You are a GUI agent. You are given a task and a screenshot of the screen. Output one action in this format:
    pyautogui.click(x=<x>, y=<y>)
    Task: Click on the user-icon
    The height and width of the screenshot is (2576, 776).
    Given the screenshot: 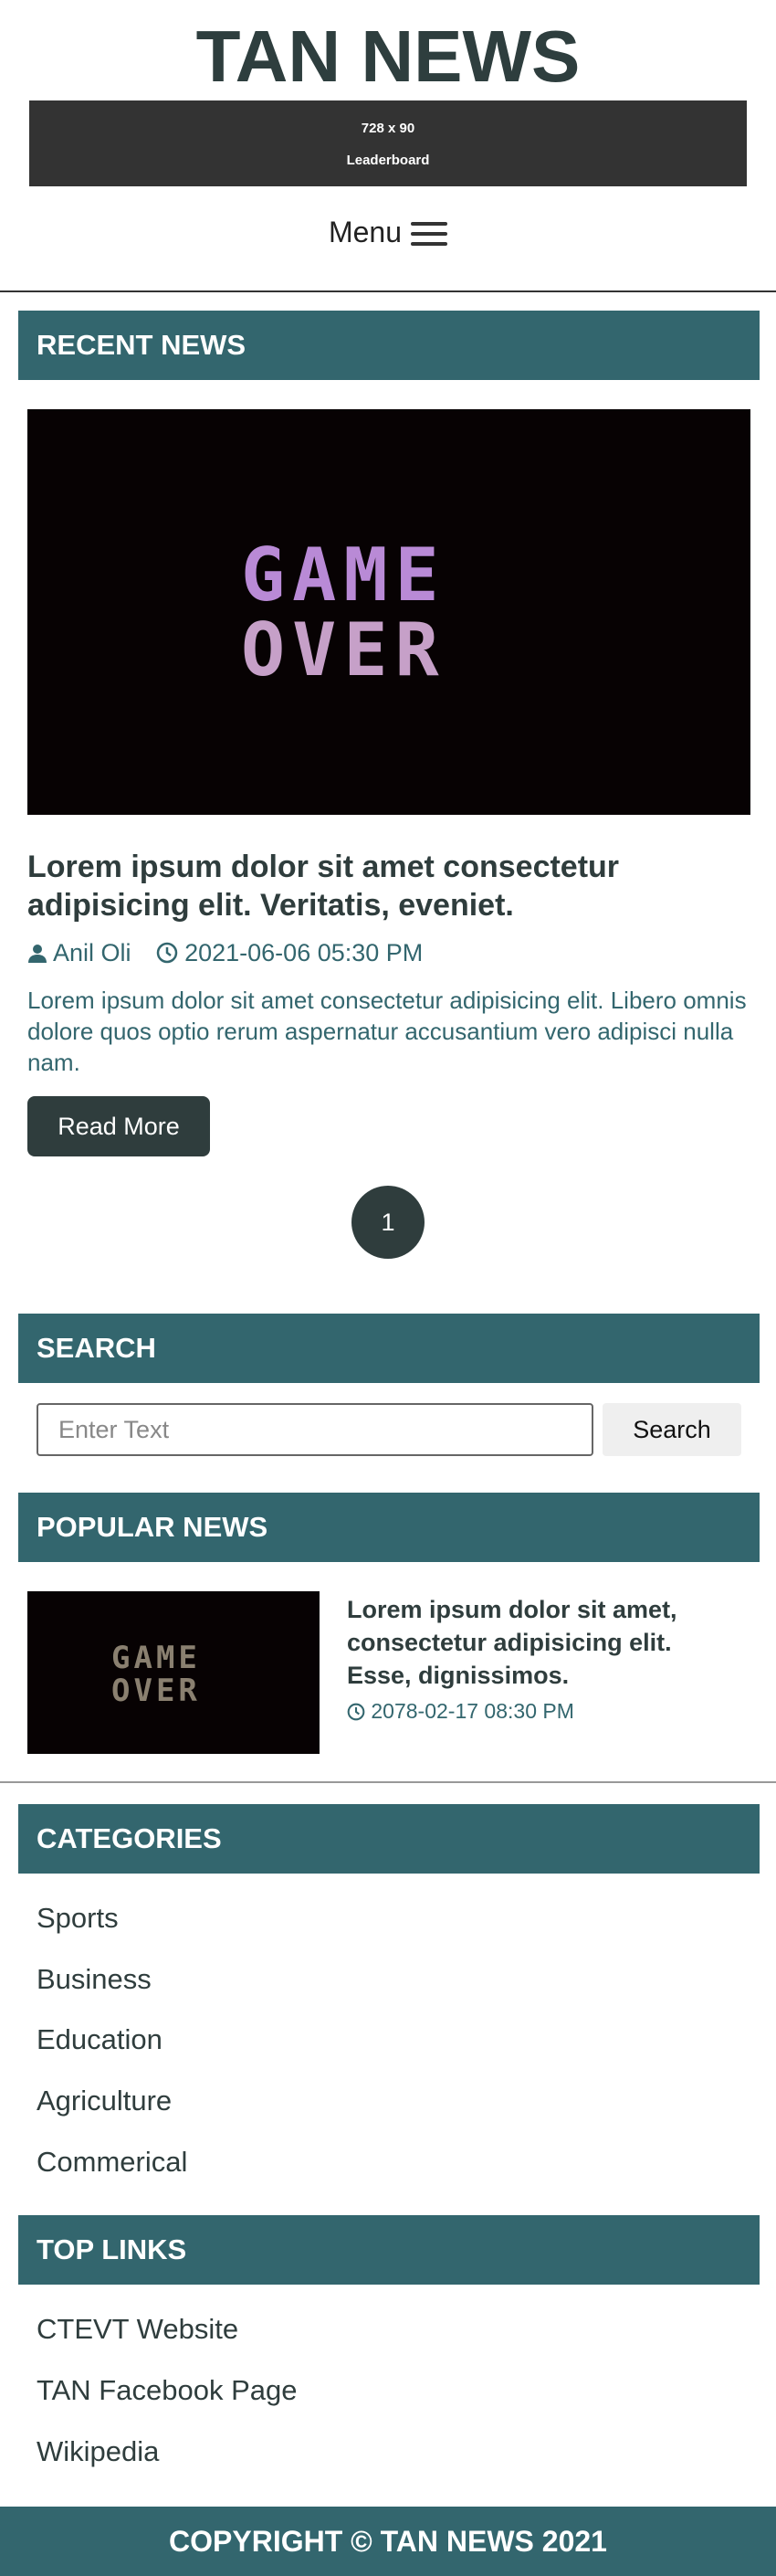 What is the action you would take?
    pyautogui.click(x=37, y=952)
    